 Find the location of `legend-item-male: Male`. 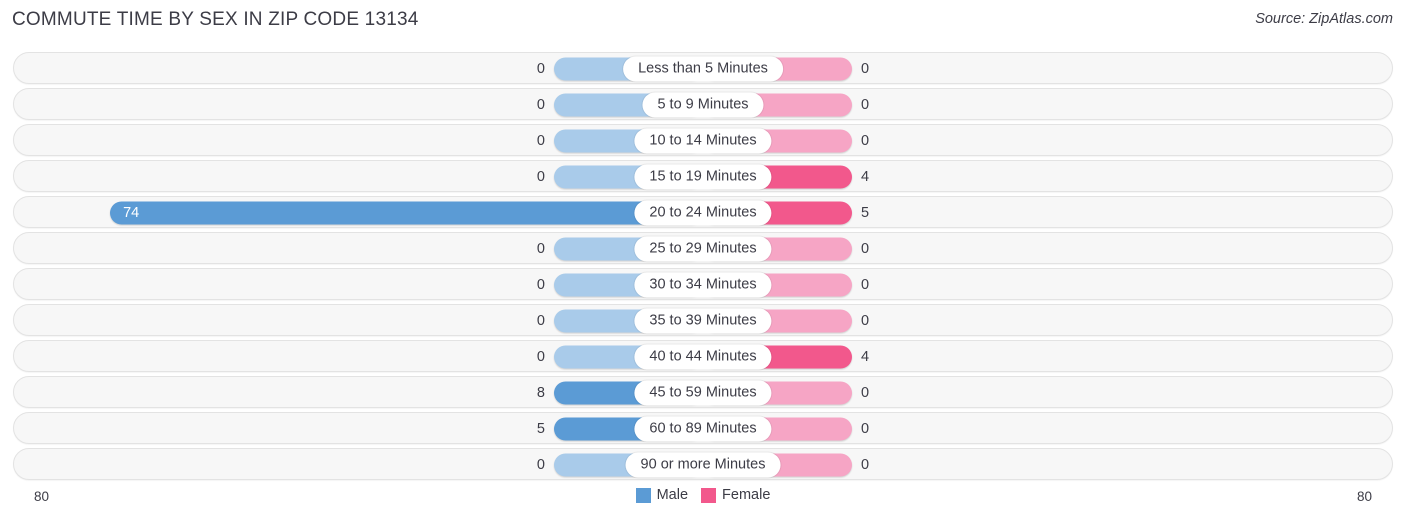

legend-item-male: Male is located at coordinates (662, 495).